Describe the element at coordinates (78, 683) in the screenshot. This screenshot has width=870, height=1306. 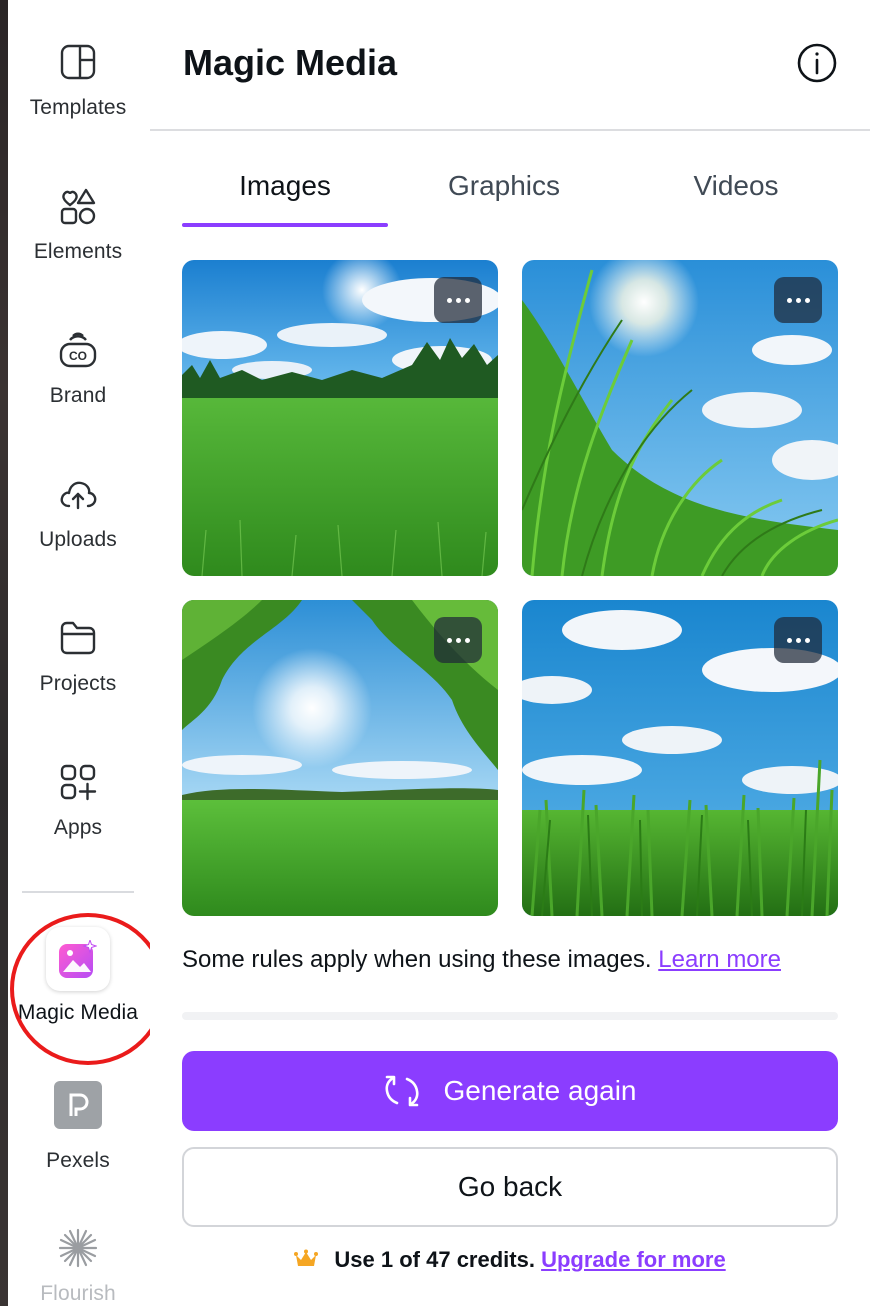
I see `sidebar-item-label: Projects` at that location.